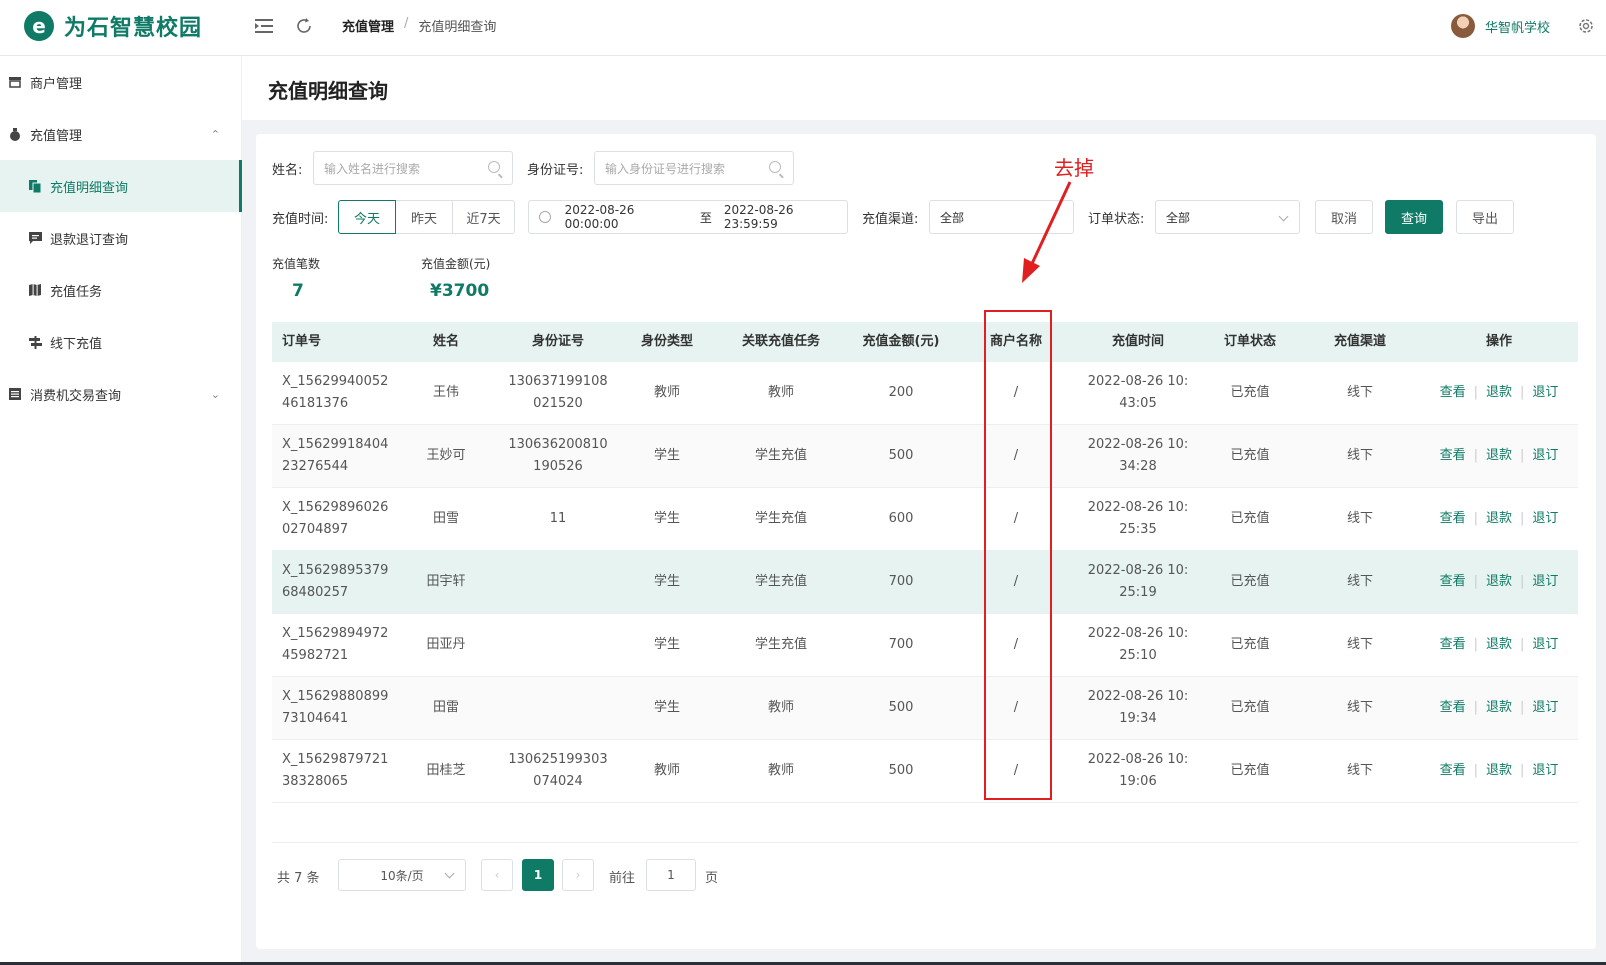  Describe the element at coordinates (76, 396) in the screenshot. I see `sidebar-item-label: 消费机交易查询` at that location.